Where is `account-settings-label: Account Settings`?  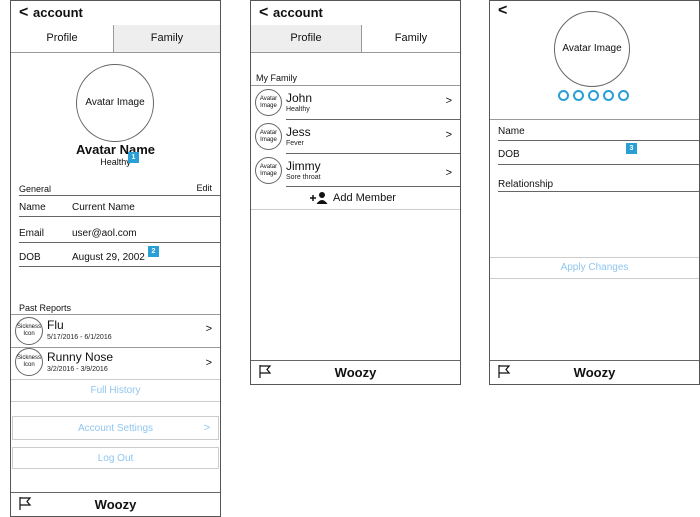
account-settings-label: Account Settings is located at coordinates (115, 428).